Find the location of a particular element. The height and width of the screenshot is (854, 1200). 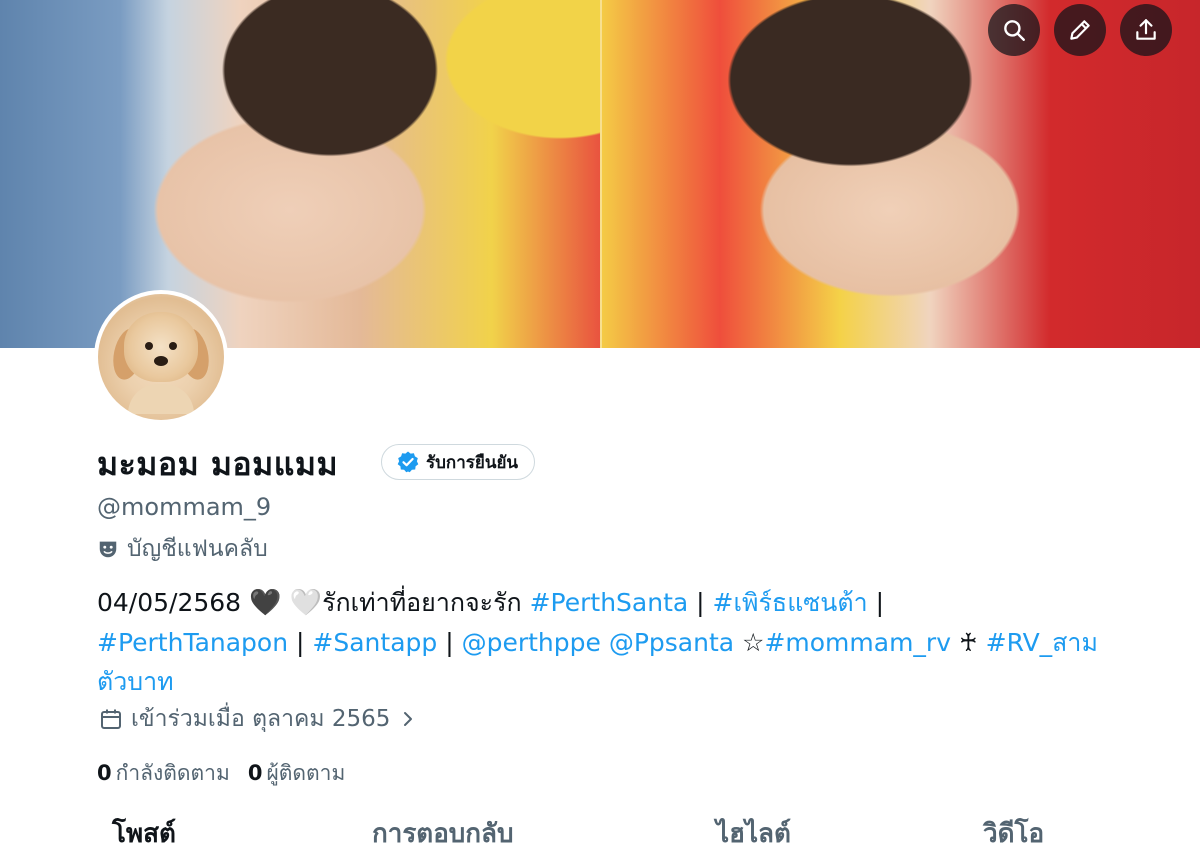

avatar-image is located at coordinates (161, 357).